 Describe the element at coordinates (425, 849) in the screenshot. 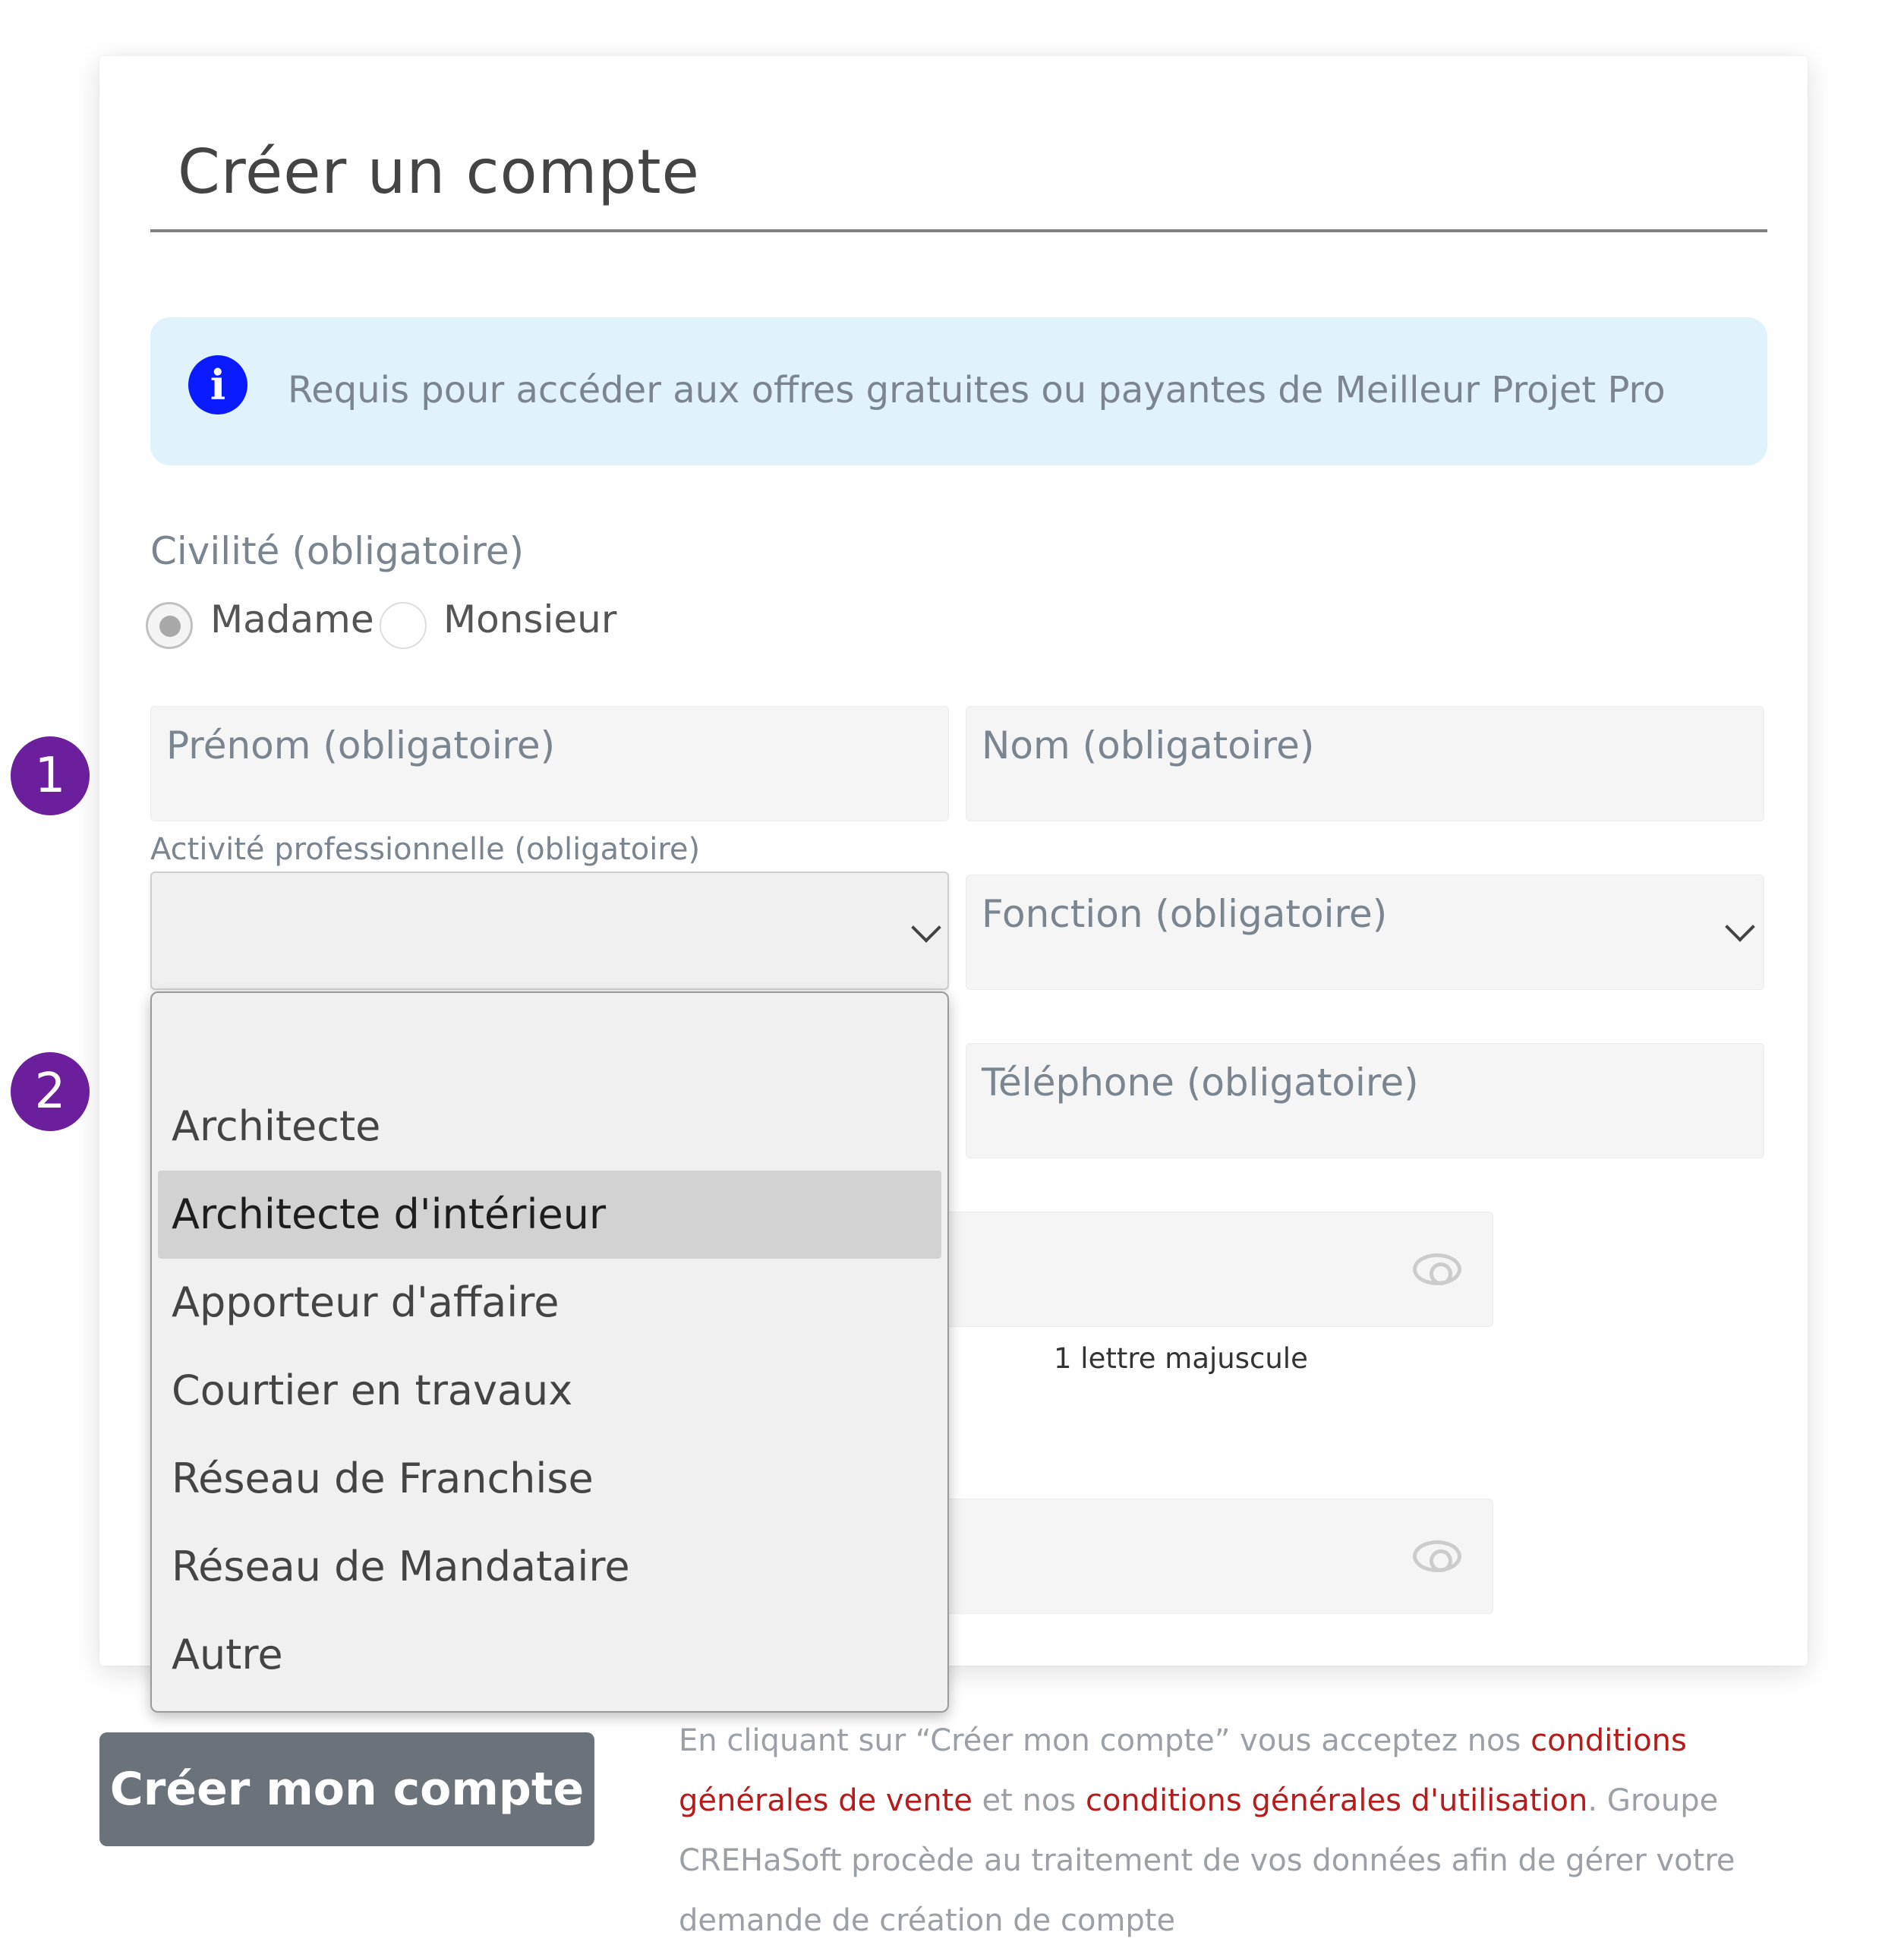

I see `activity-label: Activité professionnelle (obligatoire)` at that location.